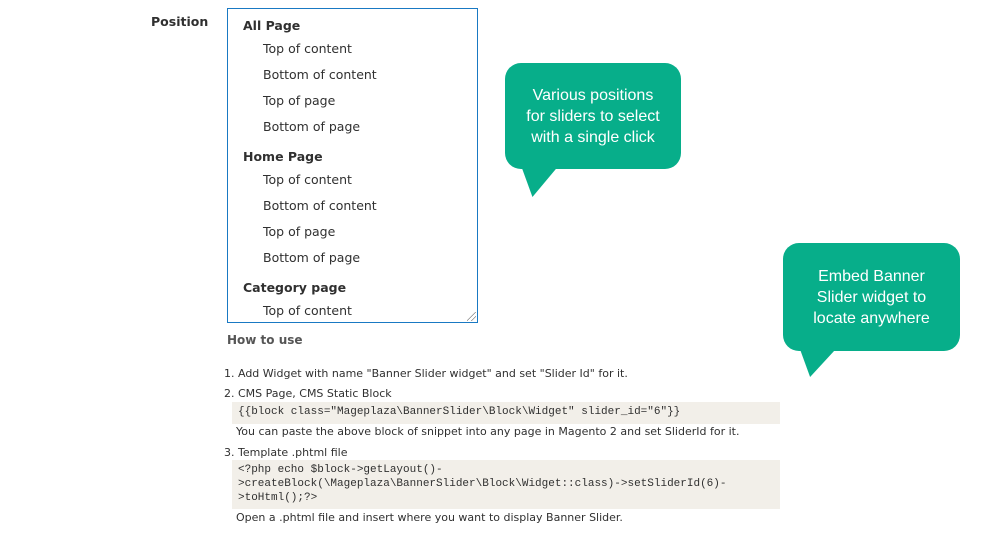 The width and height of the screenshot is (996, 535). Describe the element at coordinates (308, 393) in the screenshot. I see `step-2: 2. CMS Page, CMS Static Block` at that location.